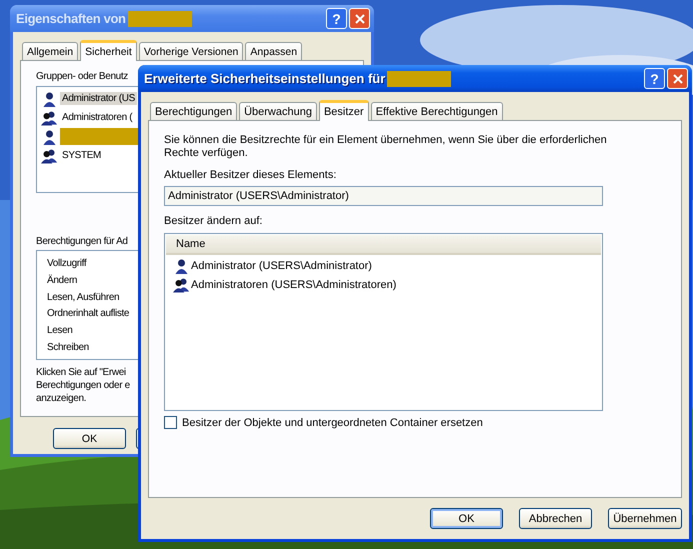 The image size is (693, 549). I want to click on permissions-label: Berechtigungen für Ad, so click(82, 241).